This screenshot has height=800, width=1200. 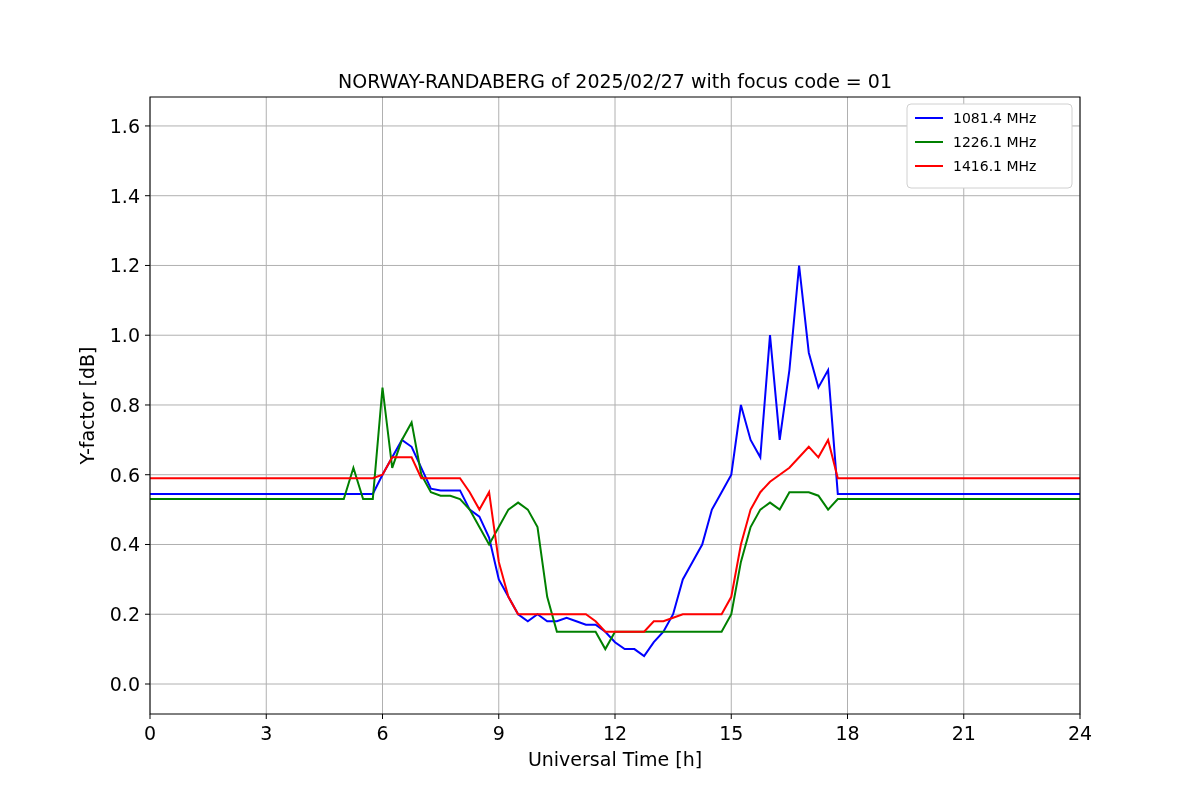 I want to click on y-tick-label: 1.2, so click(x=124, y=265).